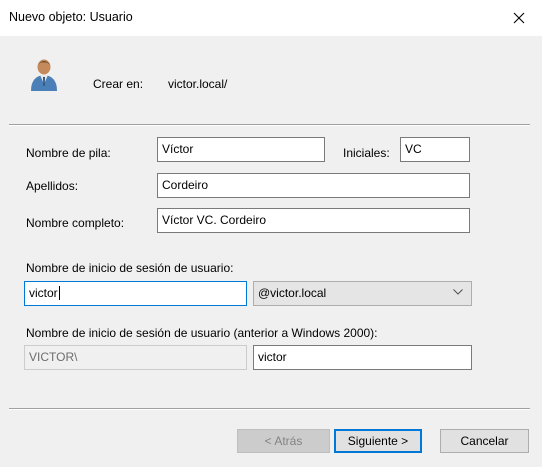 The width and height of the screenshot is (542, 467). Describe the element at coordinates (313, 185) in the screenshot. I see `last-name-field: Cordeiro` at that location.